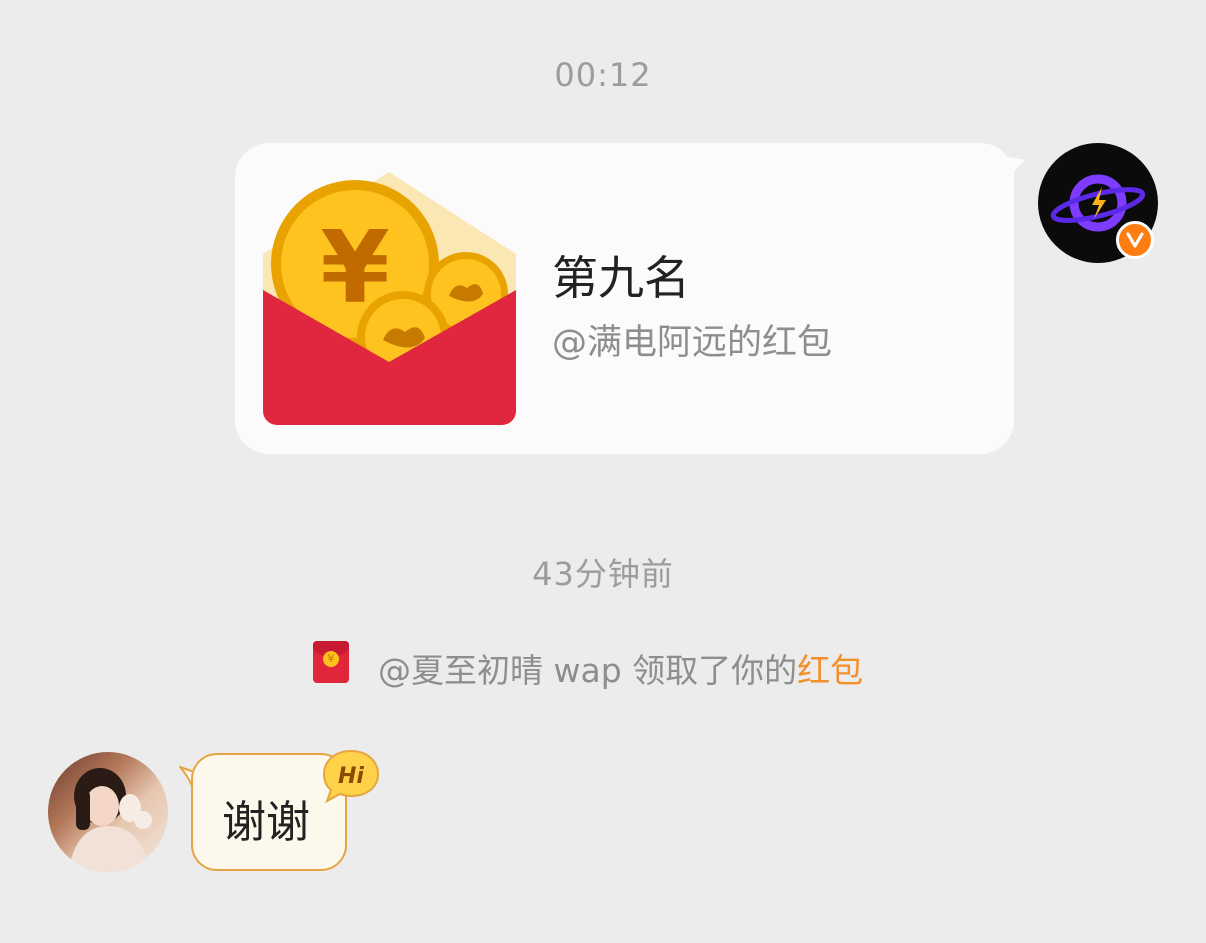  I want to click on receiver-avatar, so click(108, 812).